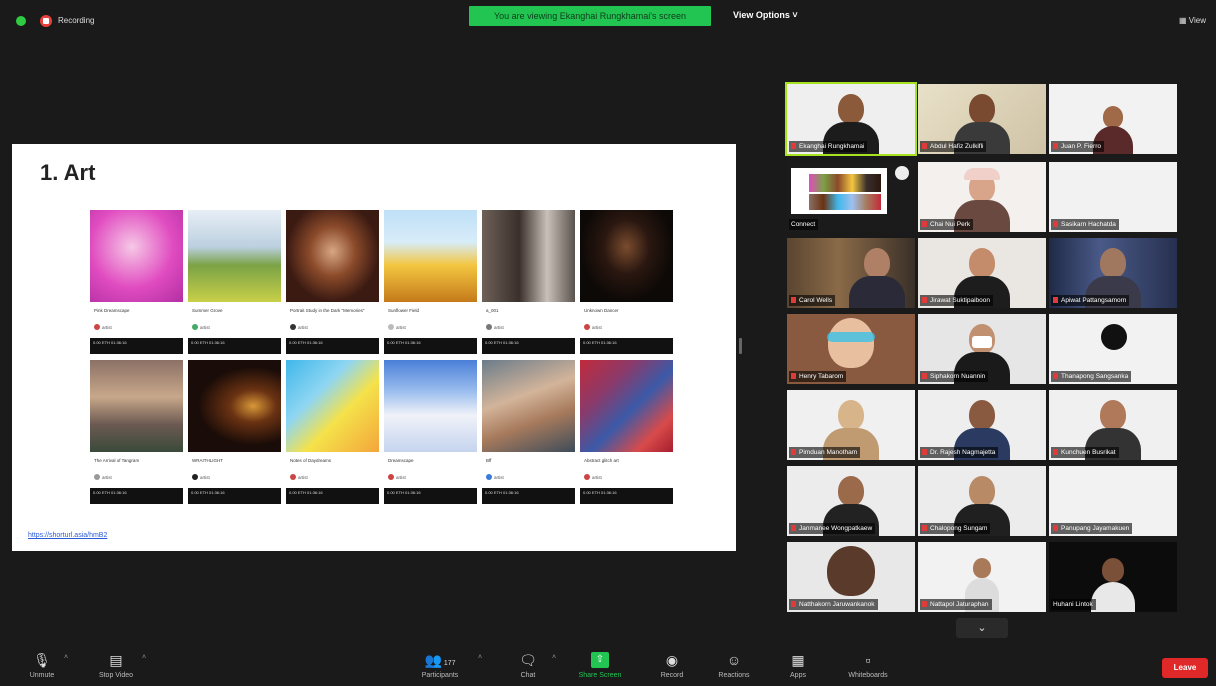 The height and width of the screenshot is (686, 1216). Describe the element at coordinates (798, 662) in the screenshot. I see `apps-button: ▦ Apps` at that location.